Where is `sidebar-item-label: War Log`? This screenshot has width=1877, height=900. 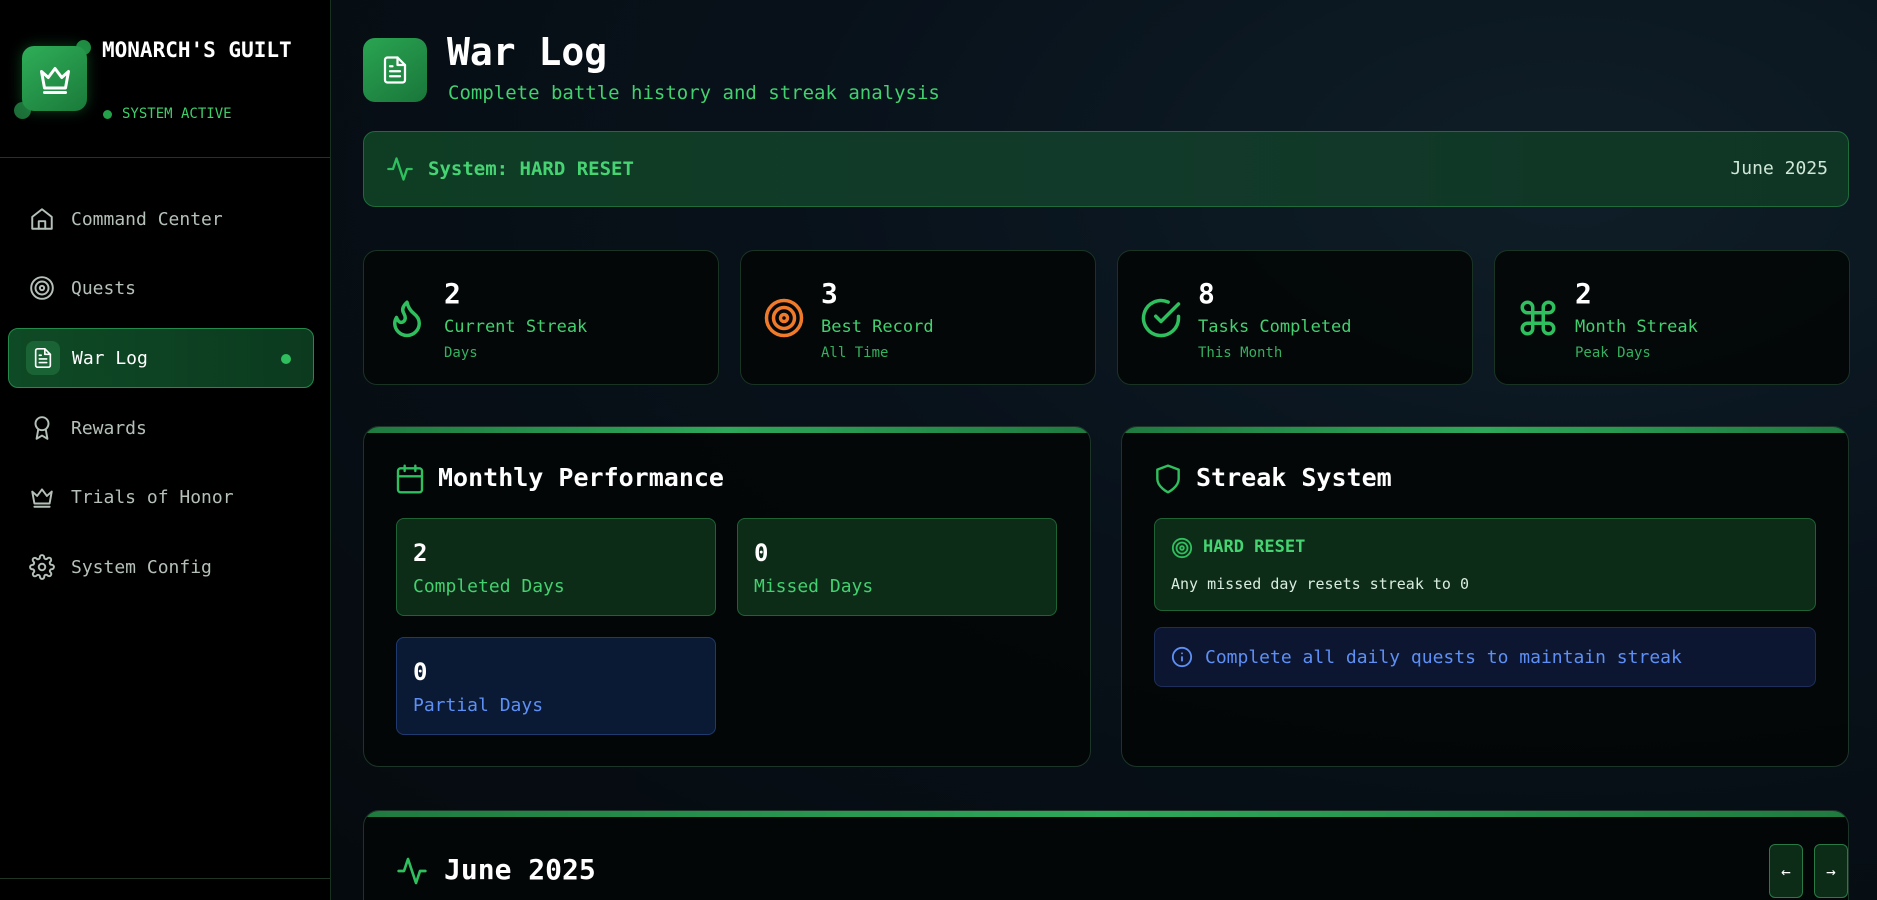
sidebar-item-label: War Log is located at coordinates (110, 358).